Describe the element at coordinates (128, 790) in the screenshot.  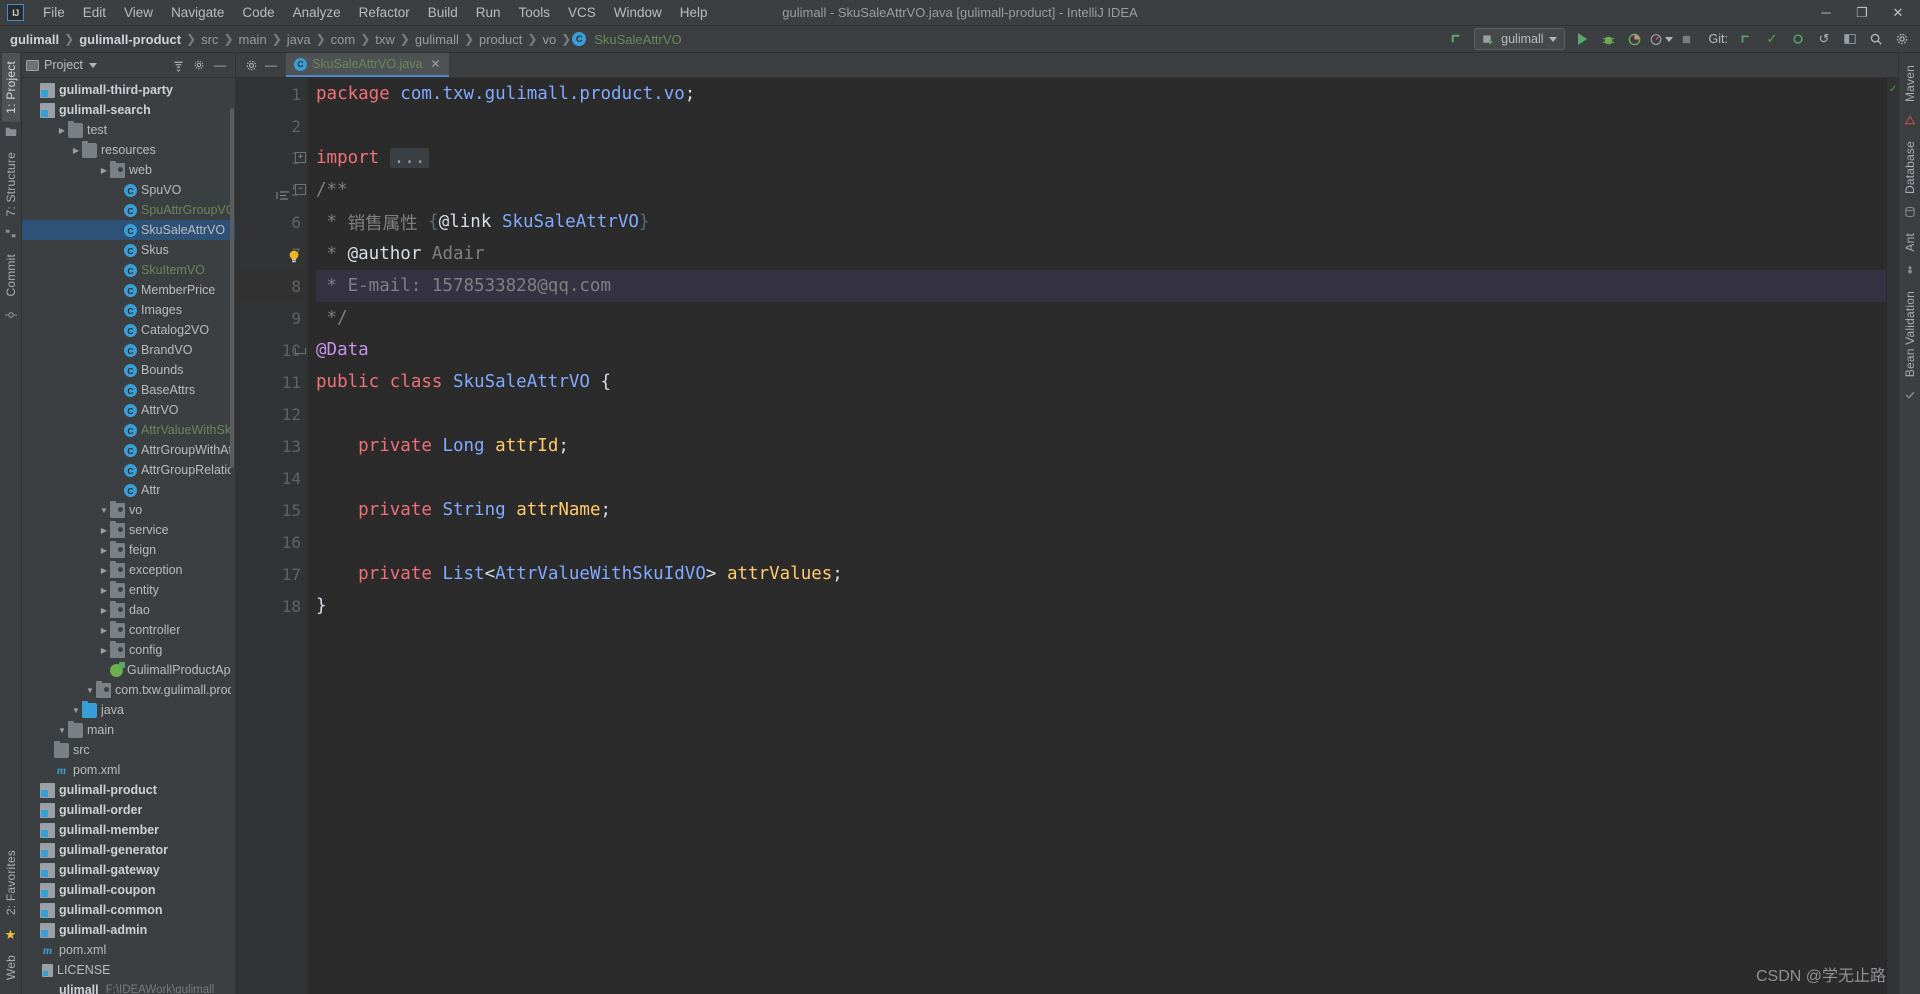
I see `tree-node: gulimall-product` at that location.